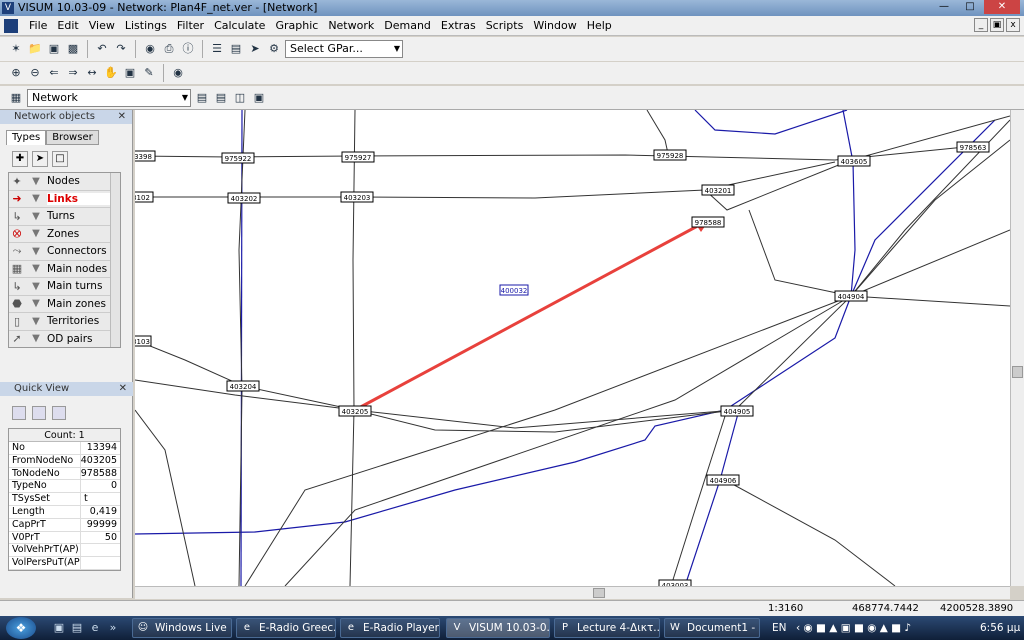  Describe the element at coordinates (92, 73) in the screenshot. I see `fit-width-icon: ↔` at that location.